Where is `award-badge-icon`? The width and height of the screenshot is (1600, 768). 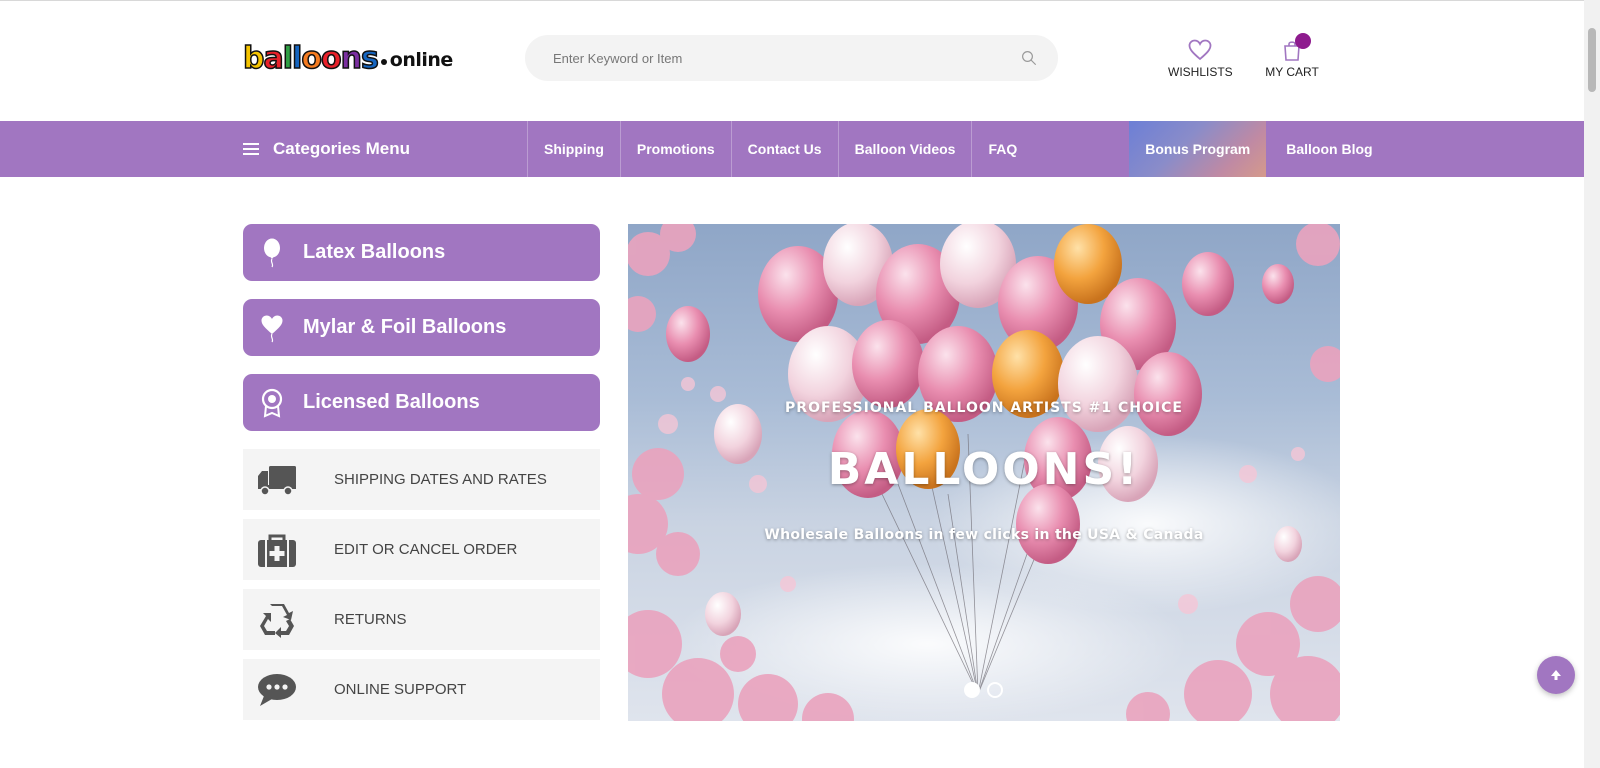 award-badge-icon is located at coordinates (272, 403).